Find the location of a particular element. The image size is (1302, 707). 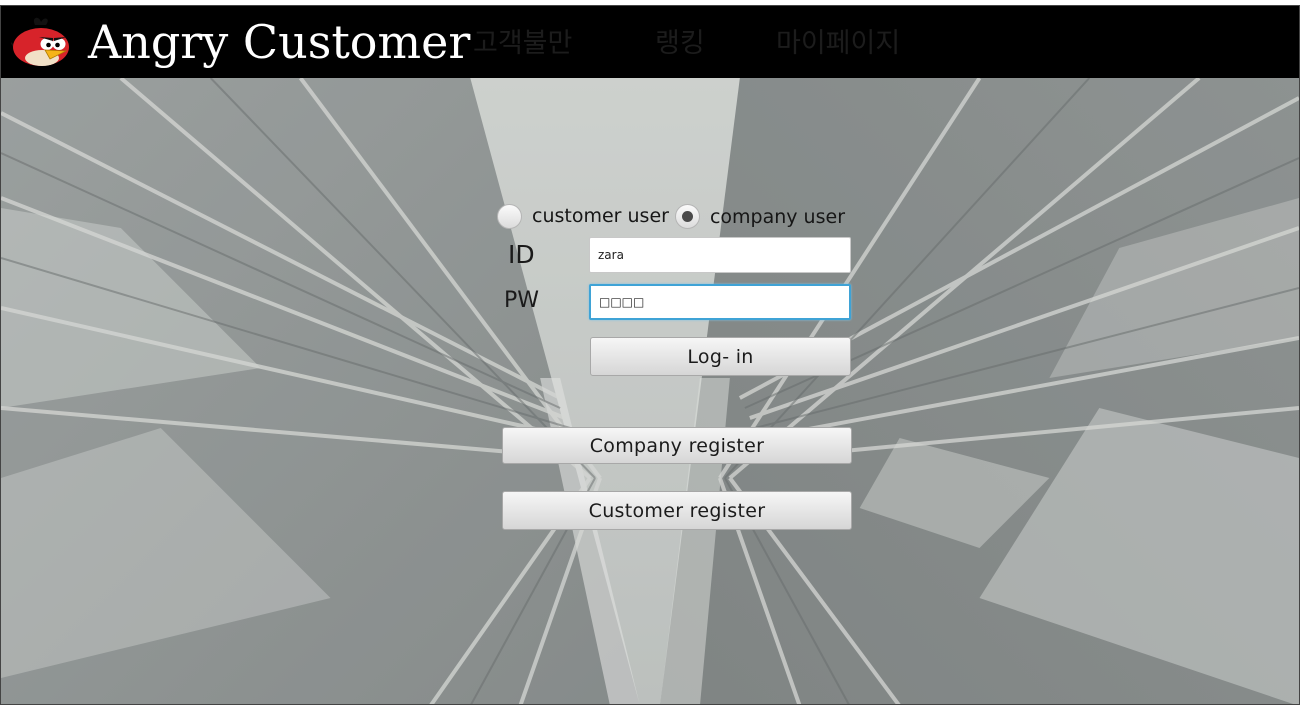

header-bar: Angry Customer 고객불만 랭킹 마이페이지 is located at coordinates (650, 42).